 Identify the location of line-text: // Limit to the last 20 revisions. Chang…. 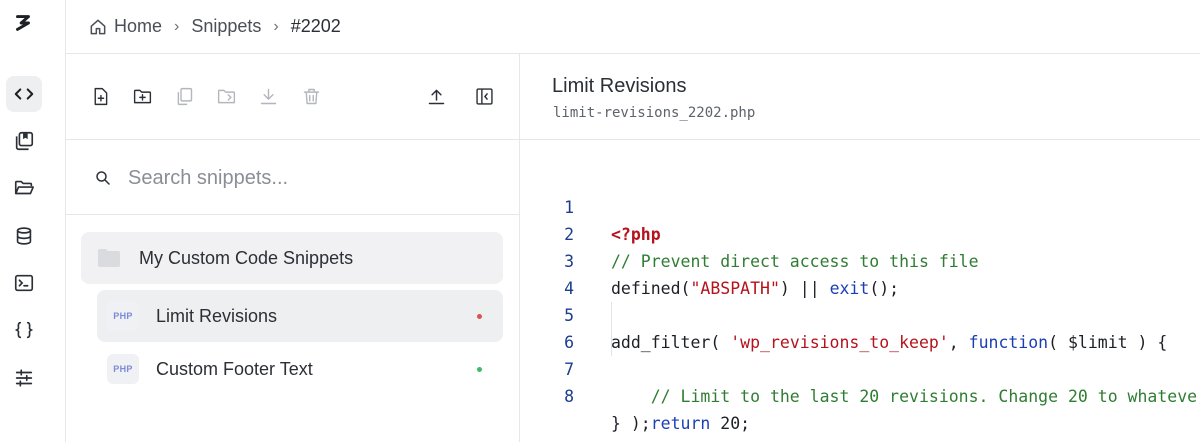
(925, 396).